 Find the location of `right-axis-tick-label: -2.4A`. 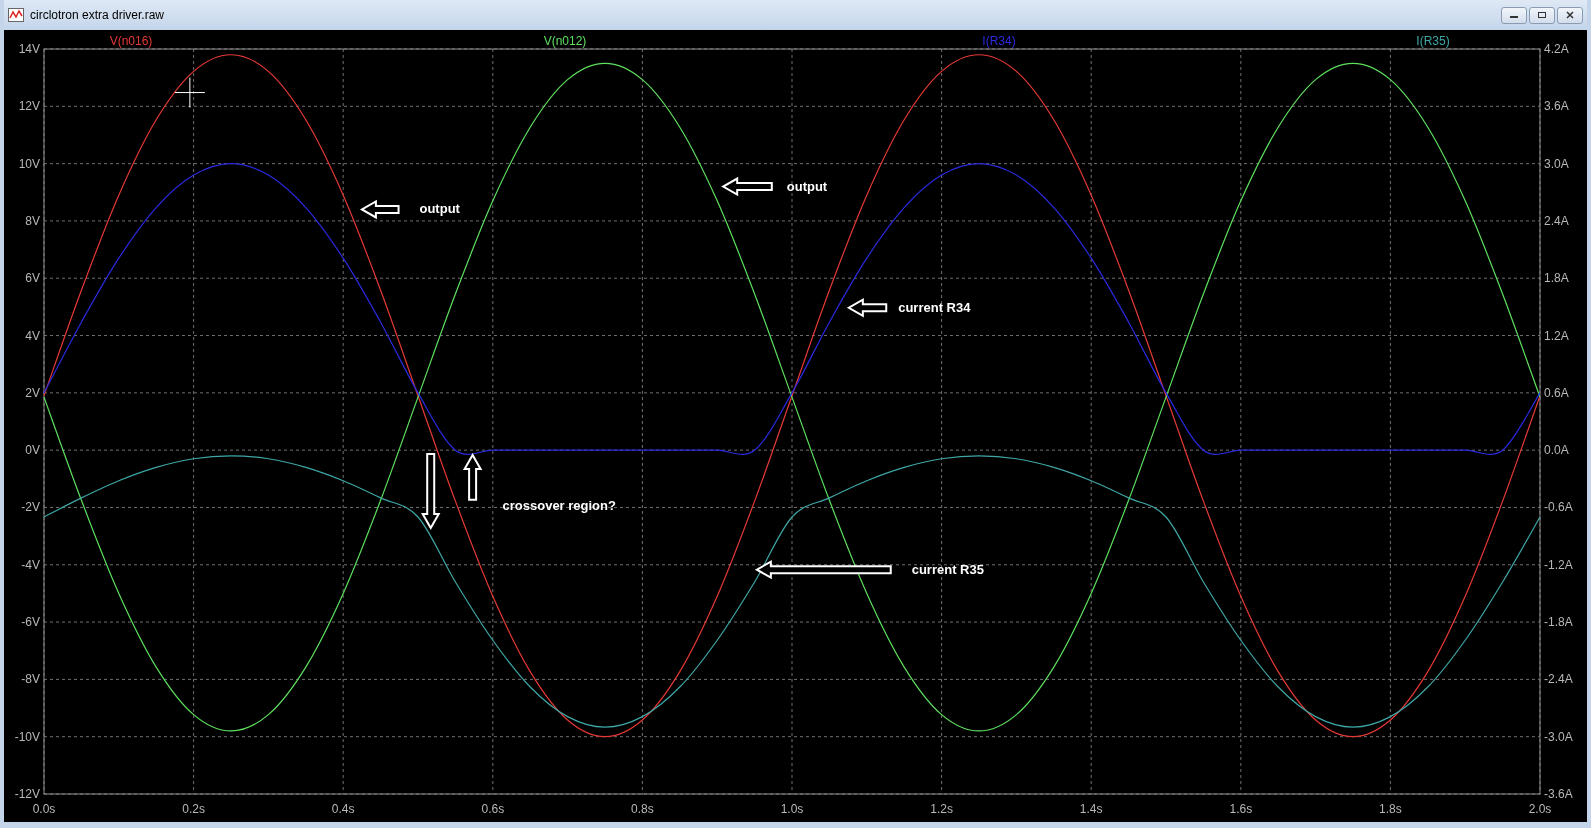

right-axis-tick-label: -2.4A is located at coordinates (1558, 679).